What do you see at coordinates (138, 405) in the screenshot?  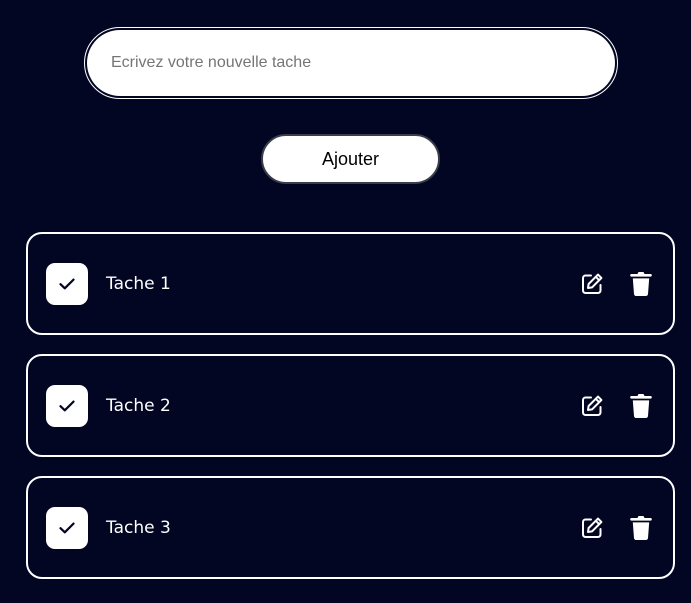 I see `task-label: Tache 2` at bounding box center [138, 405].